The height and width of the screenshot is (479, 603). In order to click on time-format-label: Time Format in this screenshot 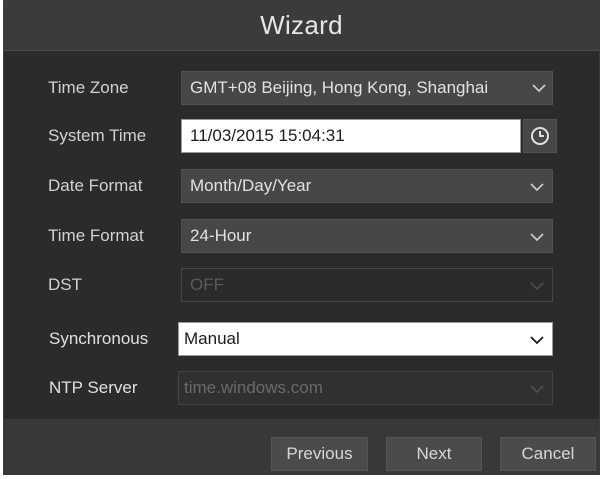, I will do `click(96, 235)`.